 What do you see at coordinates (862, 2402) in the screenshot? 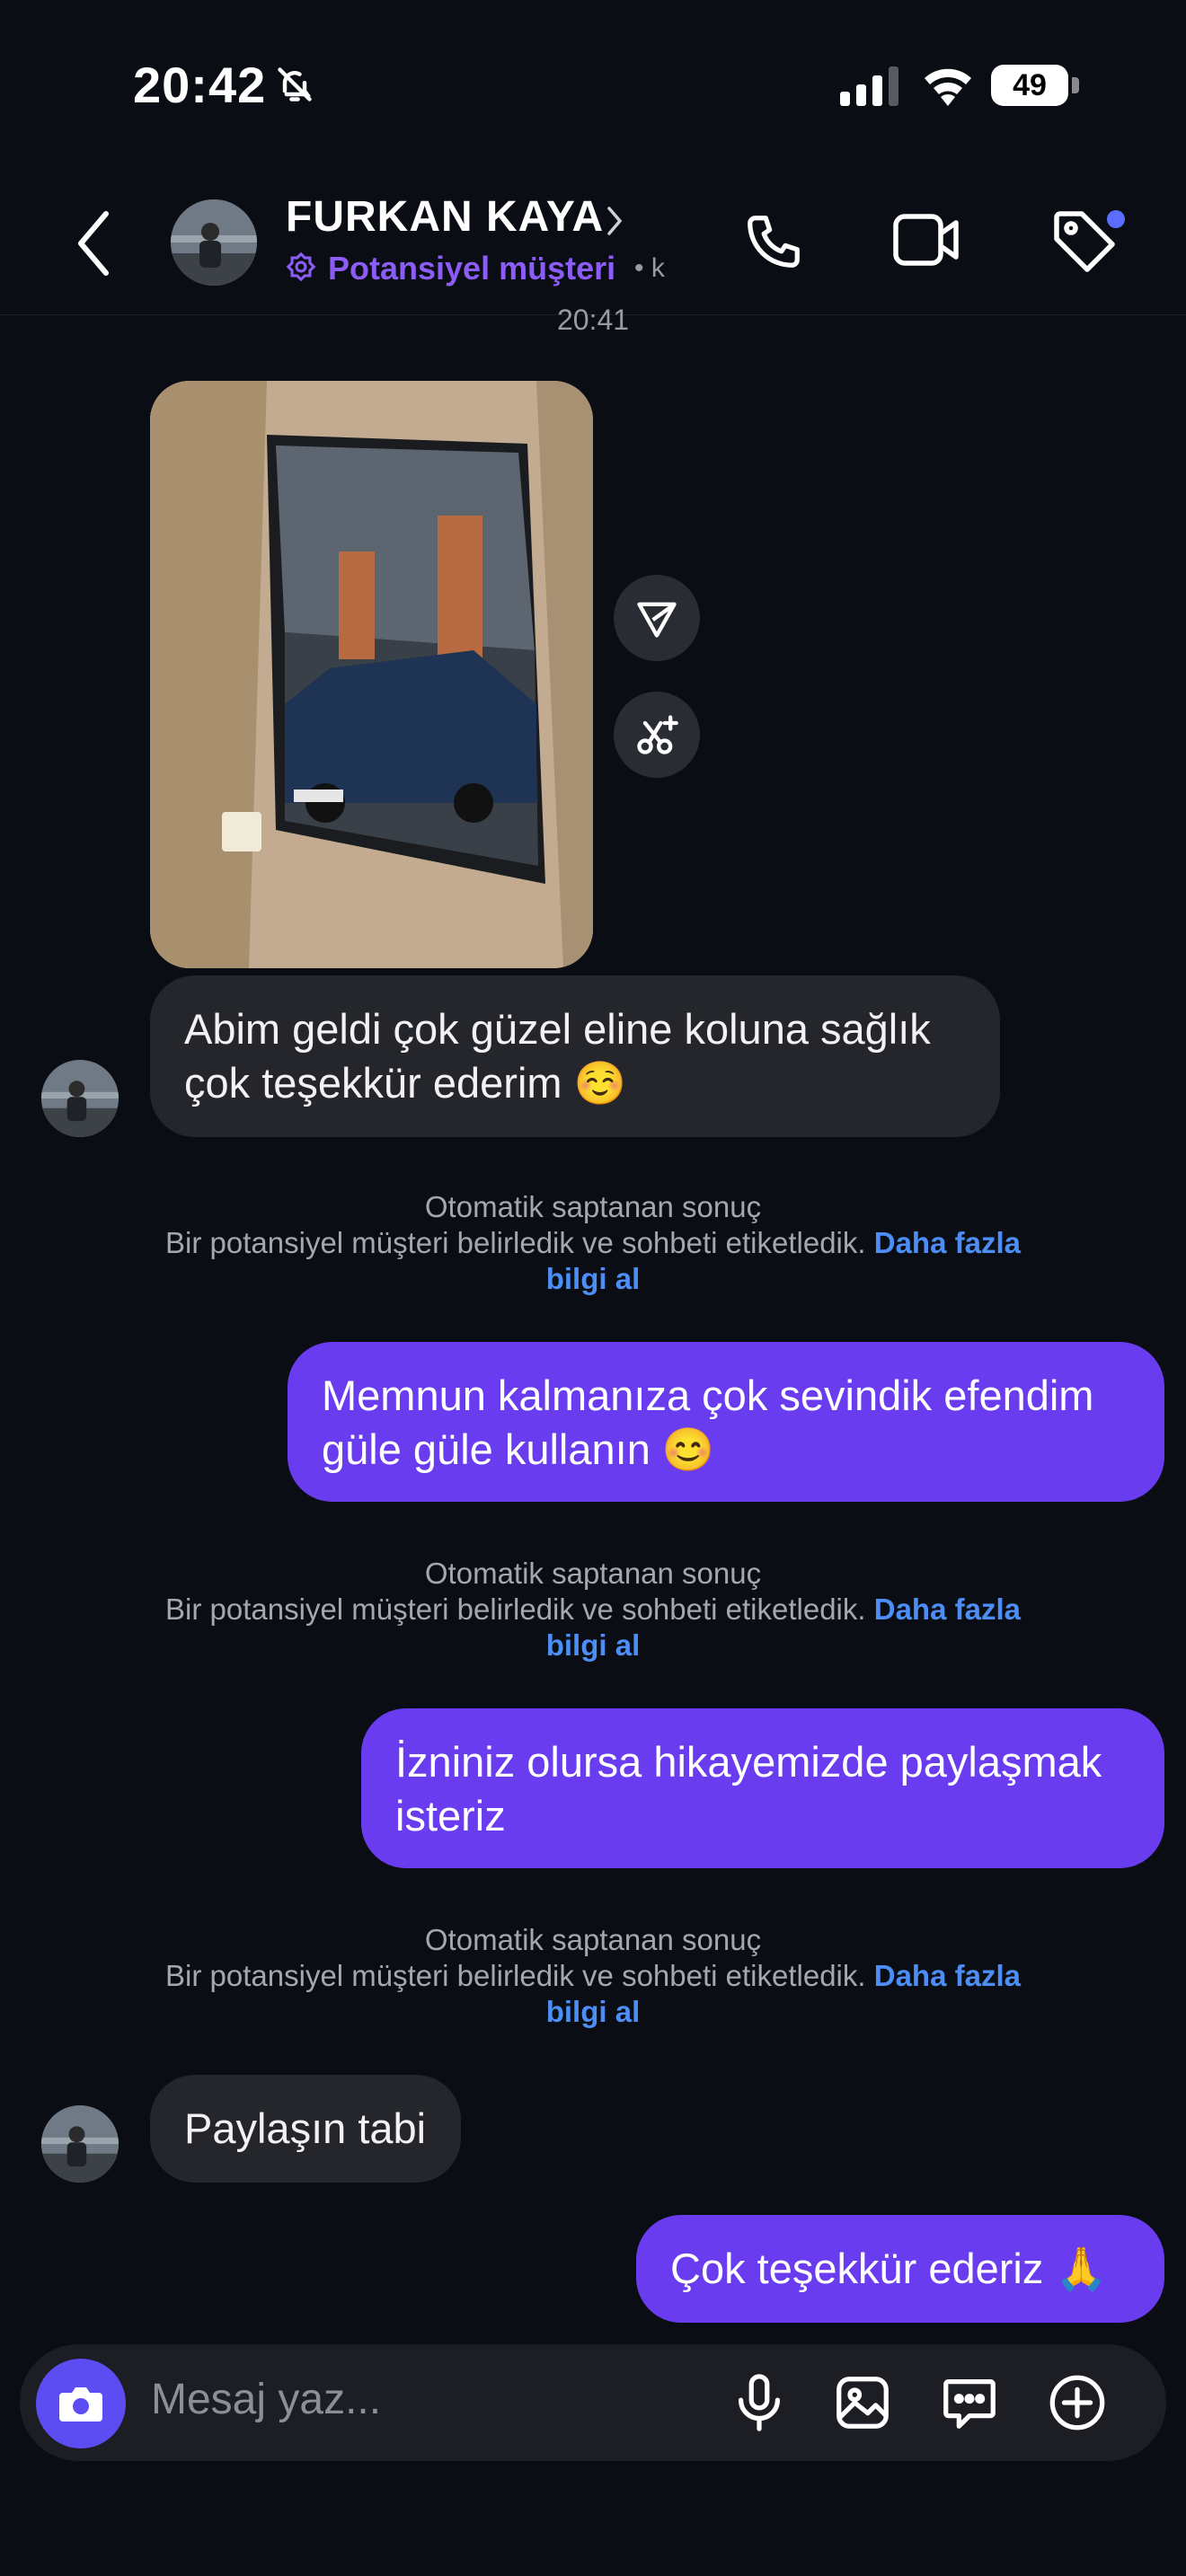
I see `gallery-icon` at bounding box center [862, 2402].